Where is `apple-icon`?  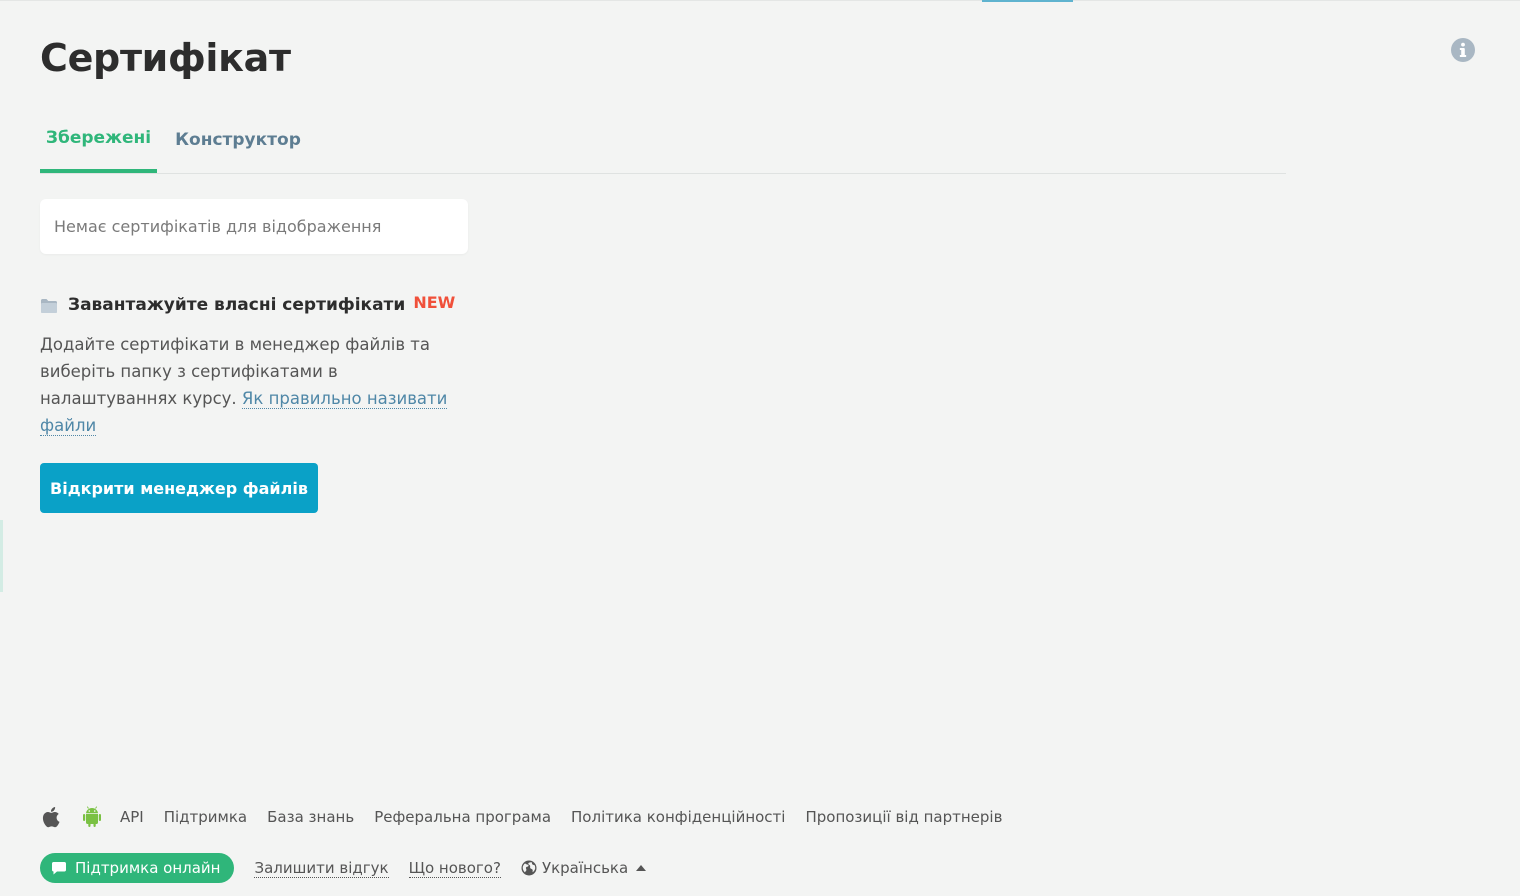
apple-icon is located at coordinates (52, 817).